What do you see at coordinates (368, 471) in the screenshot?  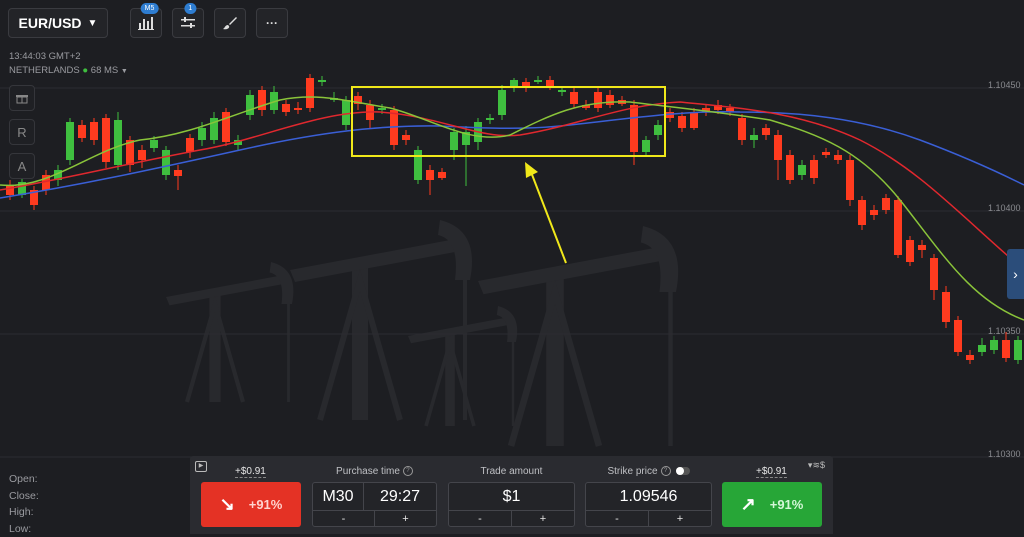 I see `purchase-time-label-text: Purchase time` at bounding box center [368, 471].